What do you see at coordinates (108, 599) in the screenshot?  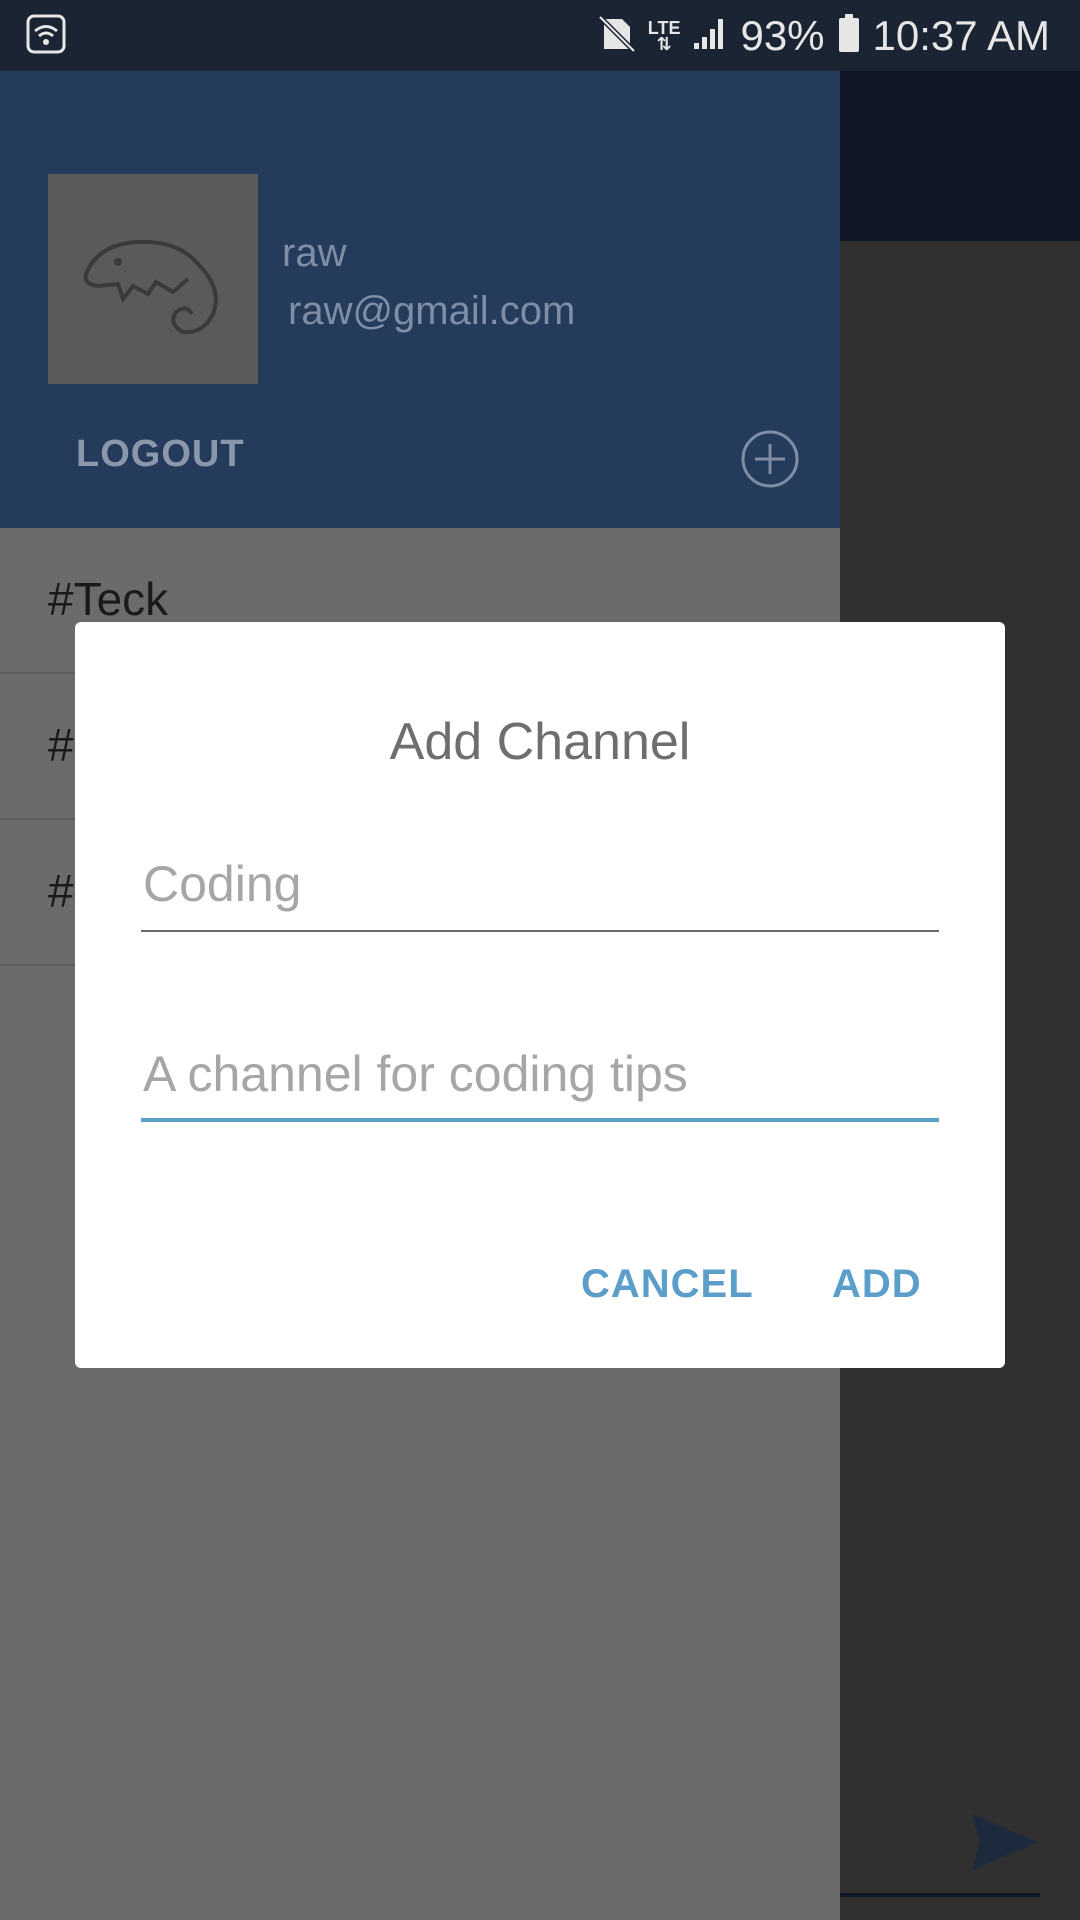 I see `channel-name: #Teck` at bounding box center [108, 599].